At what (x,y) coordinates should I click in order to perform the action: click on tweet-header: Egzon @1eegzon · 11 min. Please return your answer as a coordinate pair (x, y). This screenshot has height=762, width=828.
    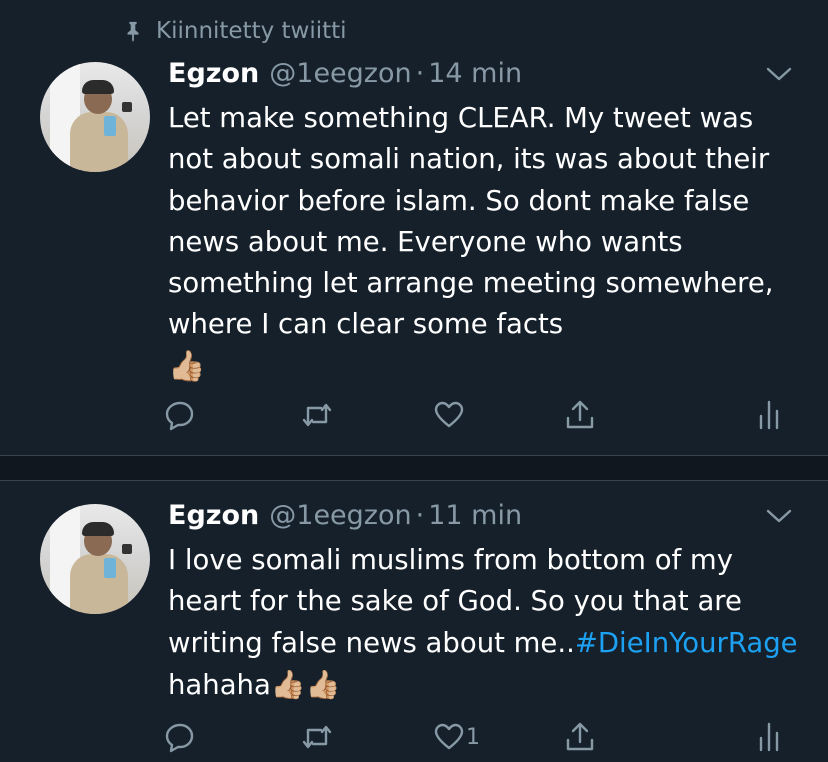
    Looking at the image, I should click on (478, 516).